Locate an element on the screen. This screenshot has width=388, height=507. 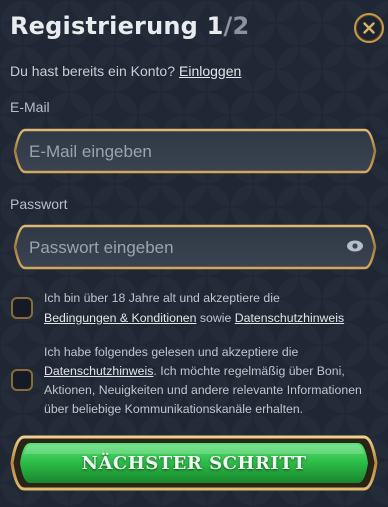
login-link: Einloggen is located at coordinates (210, 71).